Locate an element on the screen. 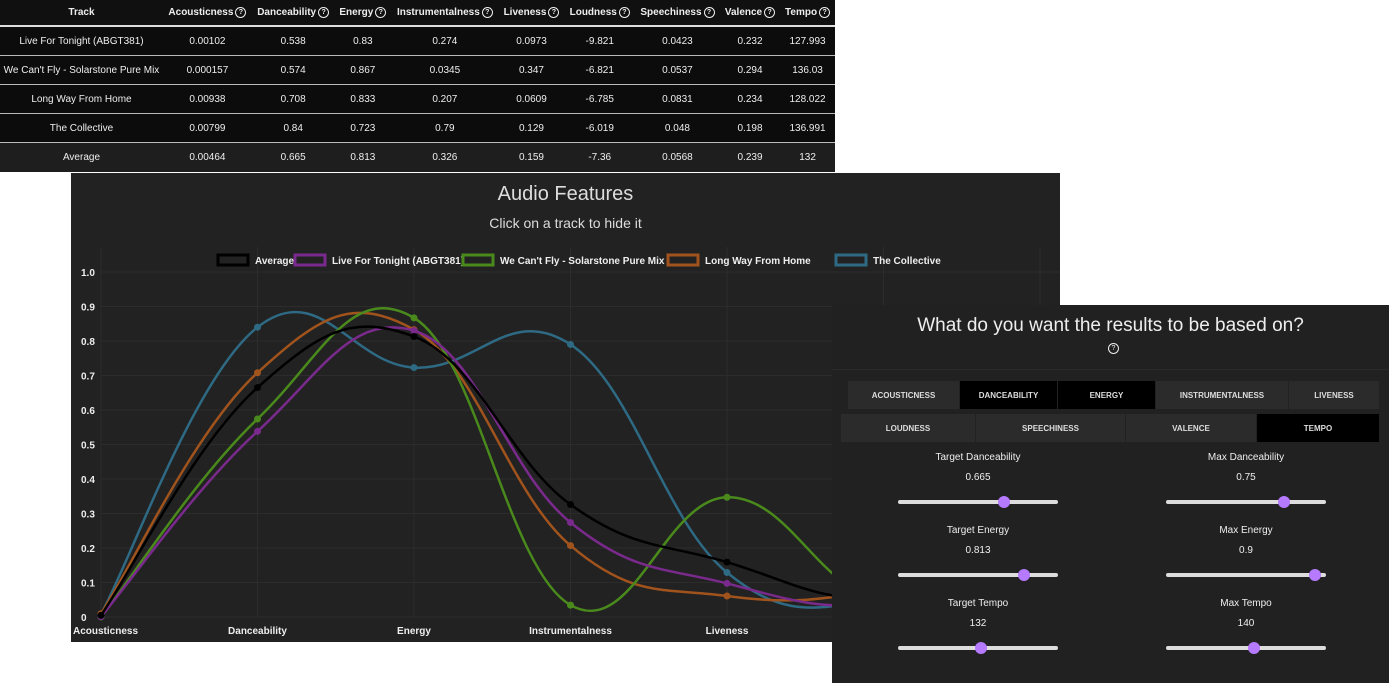 Image resolution: width=1389 pixels, height=683 pixels. column-header-track: Track is located at coordinates (81, 13).